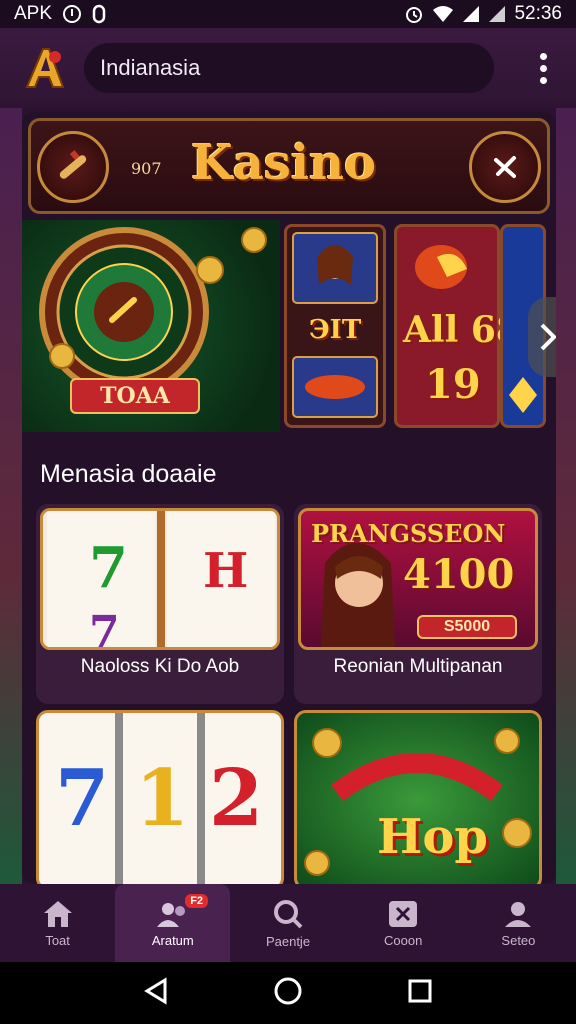 The image size is (576, 1024). I want to click on back-button, so click(156, 993).